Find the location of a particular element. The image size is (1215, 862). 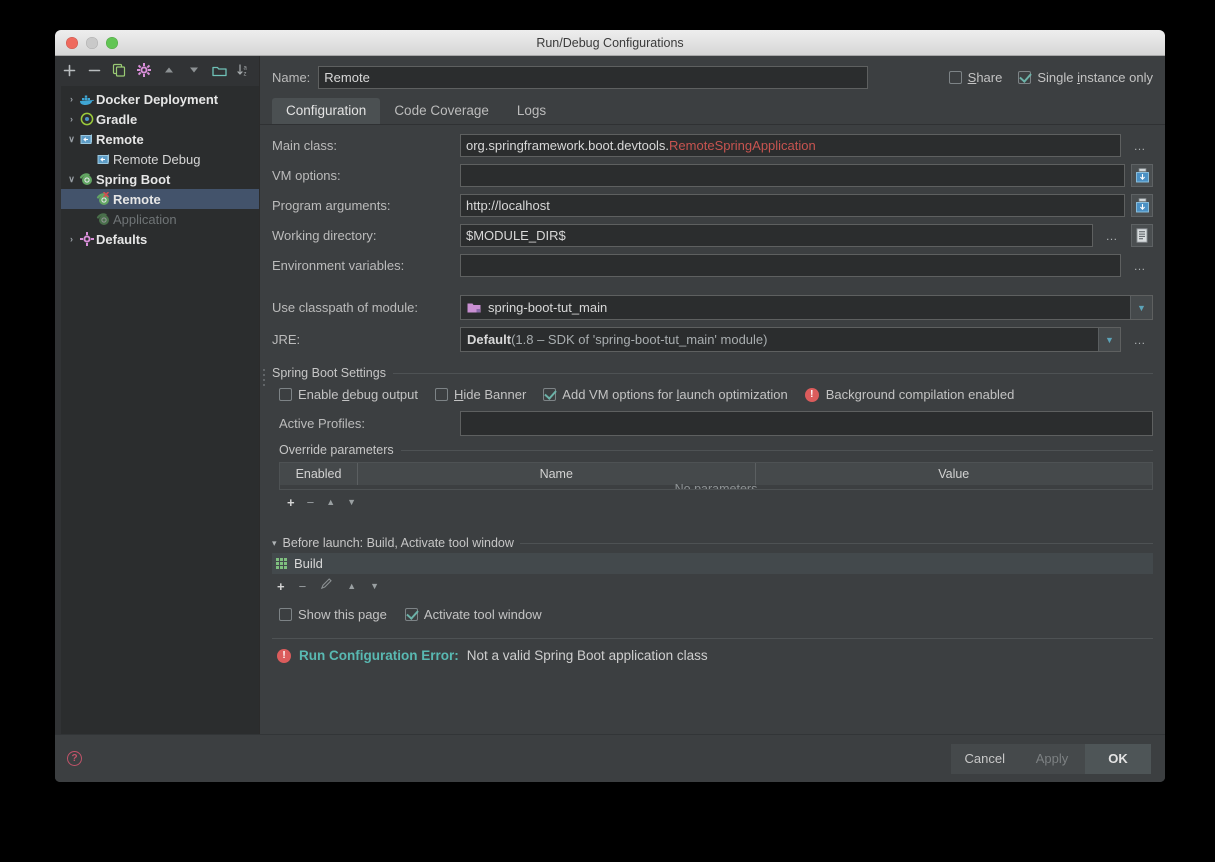

single-instance-checkbox-box is located at coordinates (1025, 77).